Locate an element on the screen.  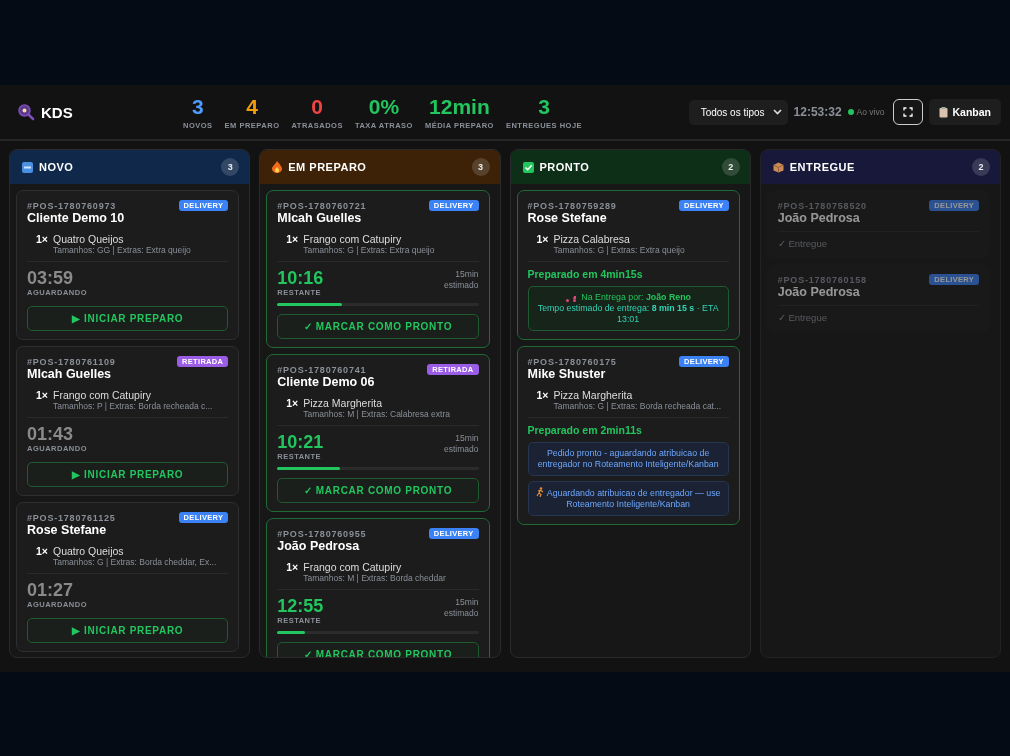
timer: 10:16 is located at coordinates (300, 278).